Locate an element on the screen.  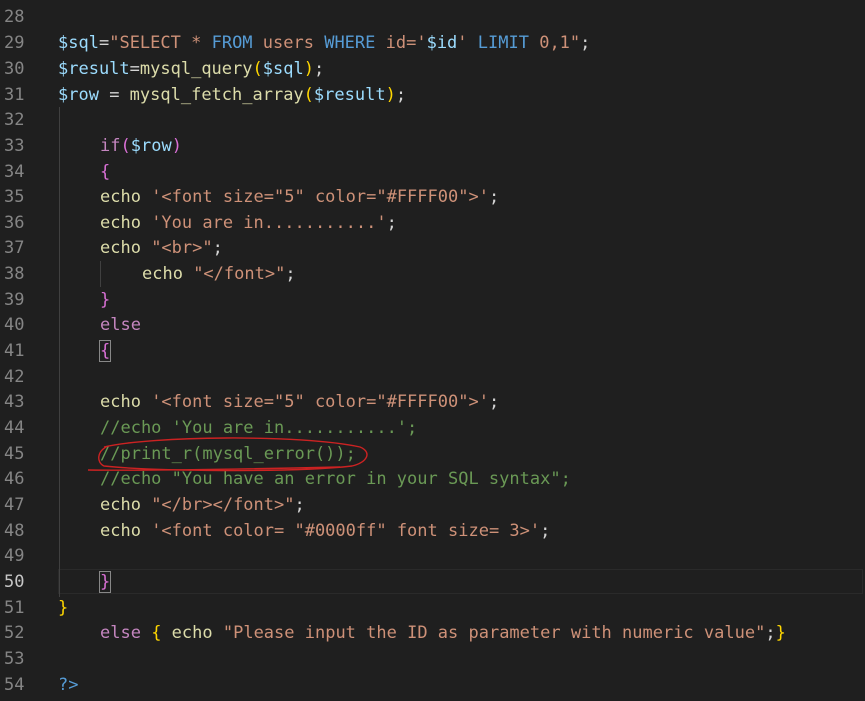
code-text: echo "</br></font>"; is located at coordinates (202, 504).